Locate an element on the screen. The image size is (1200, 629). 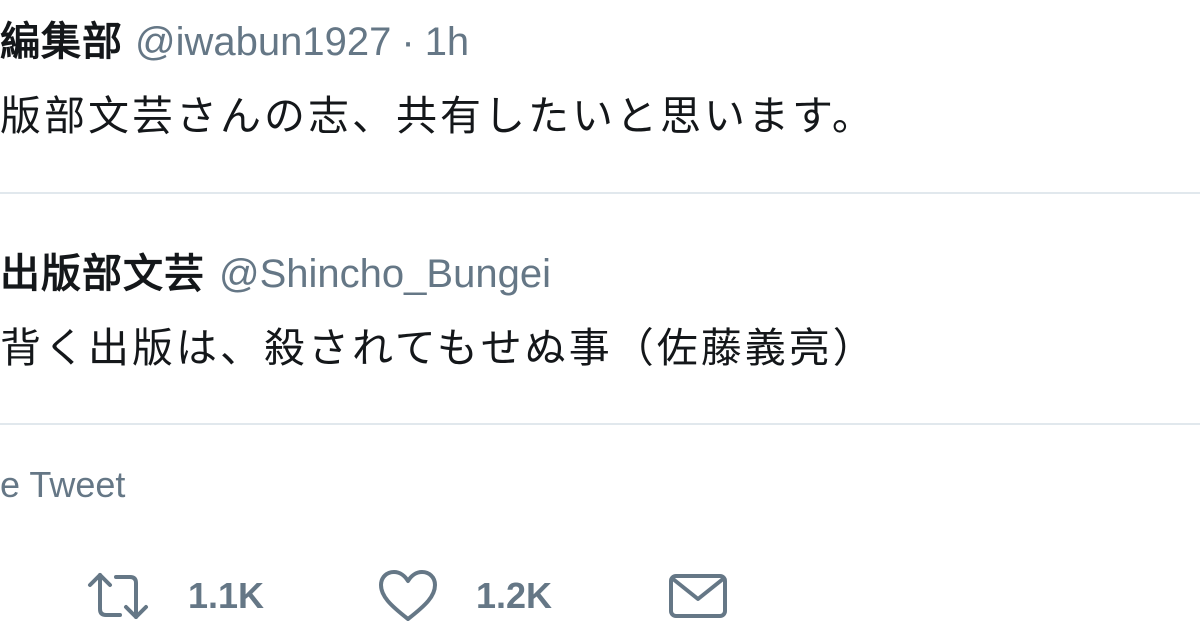
tweet-timestamp: 1h is located at coordinates (447, 42).